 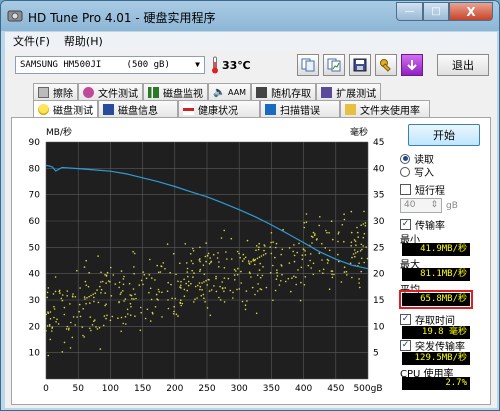 What do you see at coordinates (405, 345) in the screenshot?
I see `burst-rate-checkbox: ✓` at bounding box center [405, 345].